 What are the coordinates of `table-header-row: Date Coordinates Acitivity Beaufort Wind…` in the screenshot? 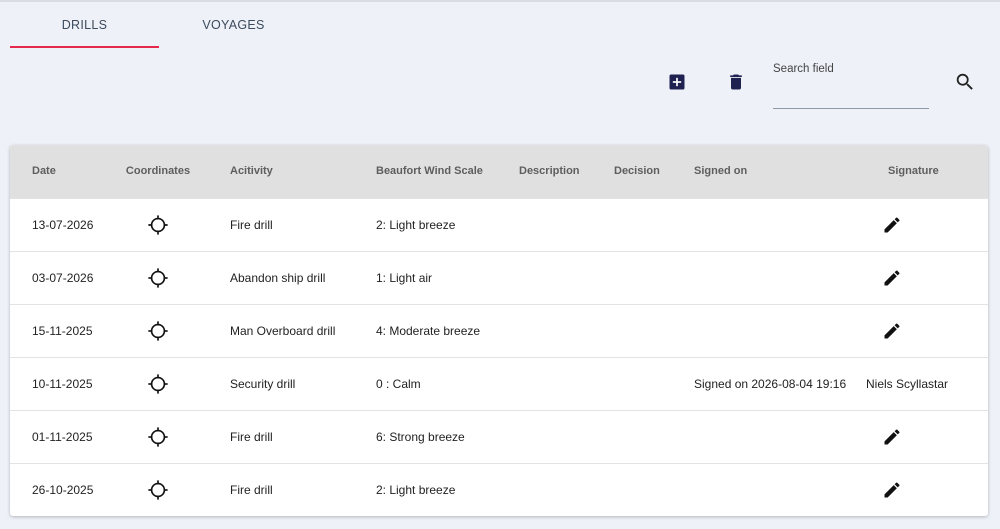 It's located at (499, 171).